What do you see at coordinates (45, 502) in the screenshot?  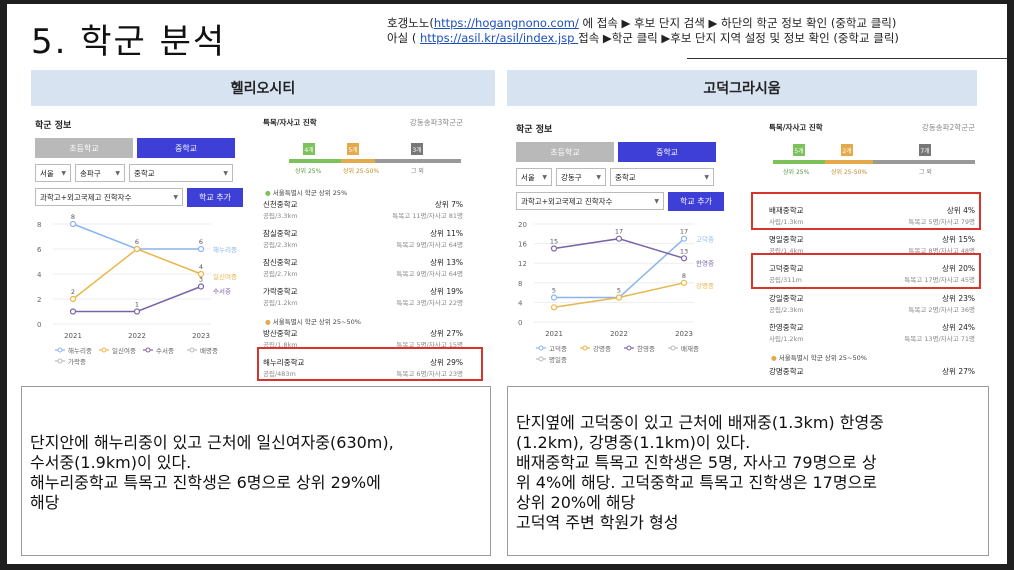 I see `note-line: 해당` at bounding box center [45, 502].